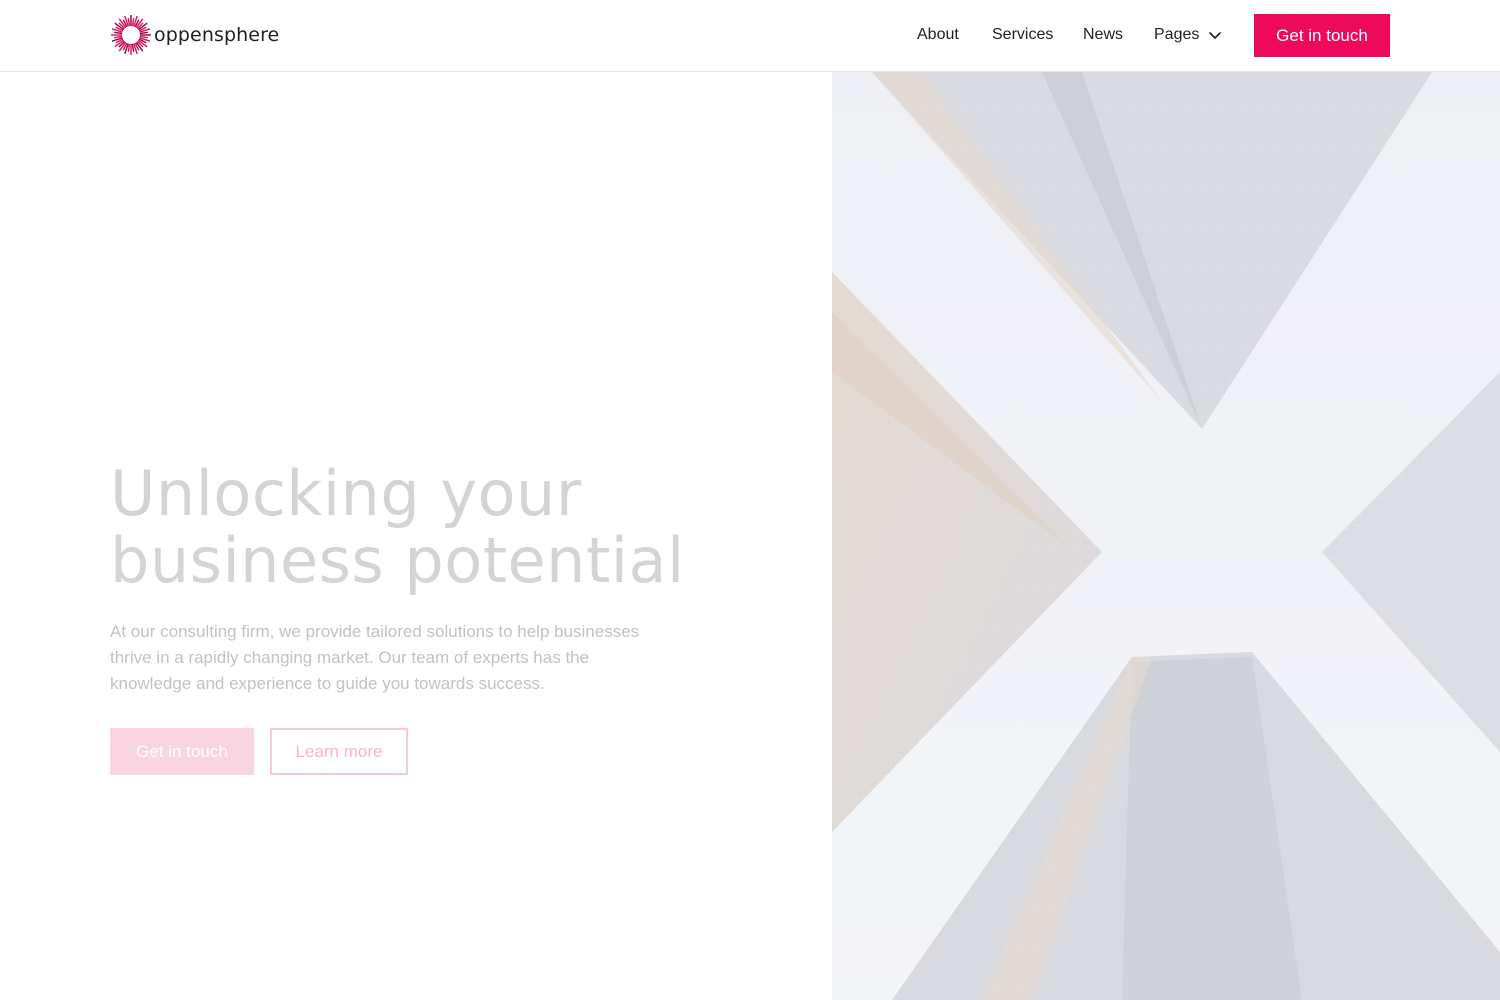  What do you see at coordinates (182, 751) in the screenshot?
I see `hero-get-in-touch-button: Get in touch` at bounding box center [182, 751].